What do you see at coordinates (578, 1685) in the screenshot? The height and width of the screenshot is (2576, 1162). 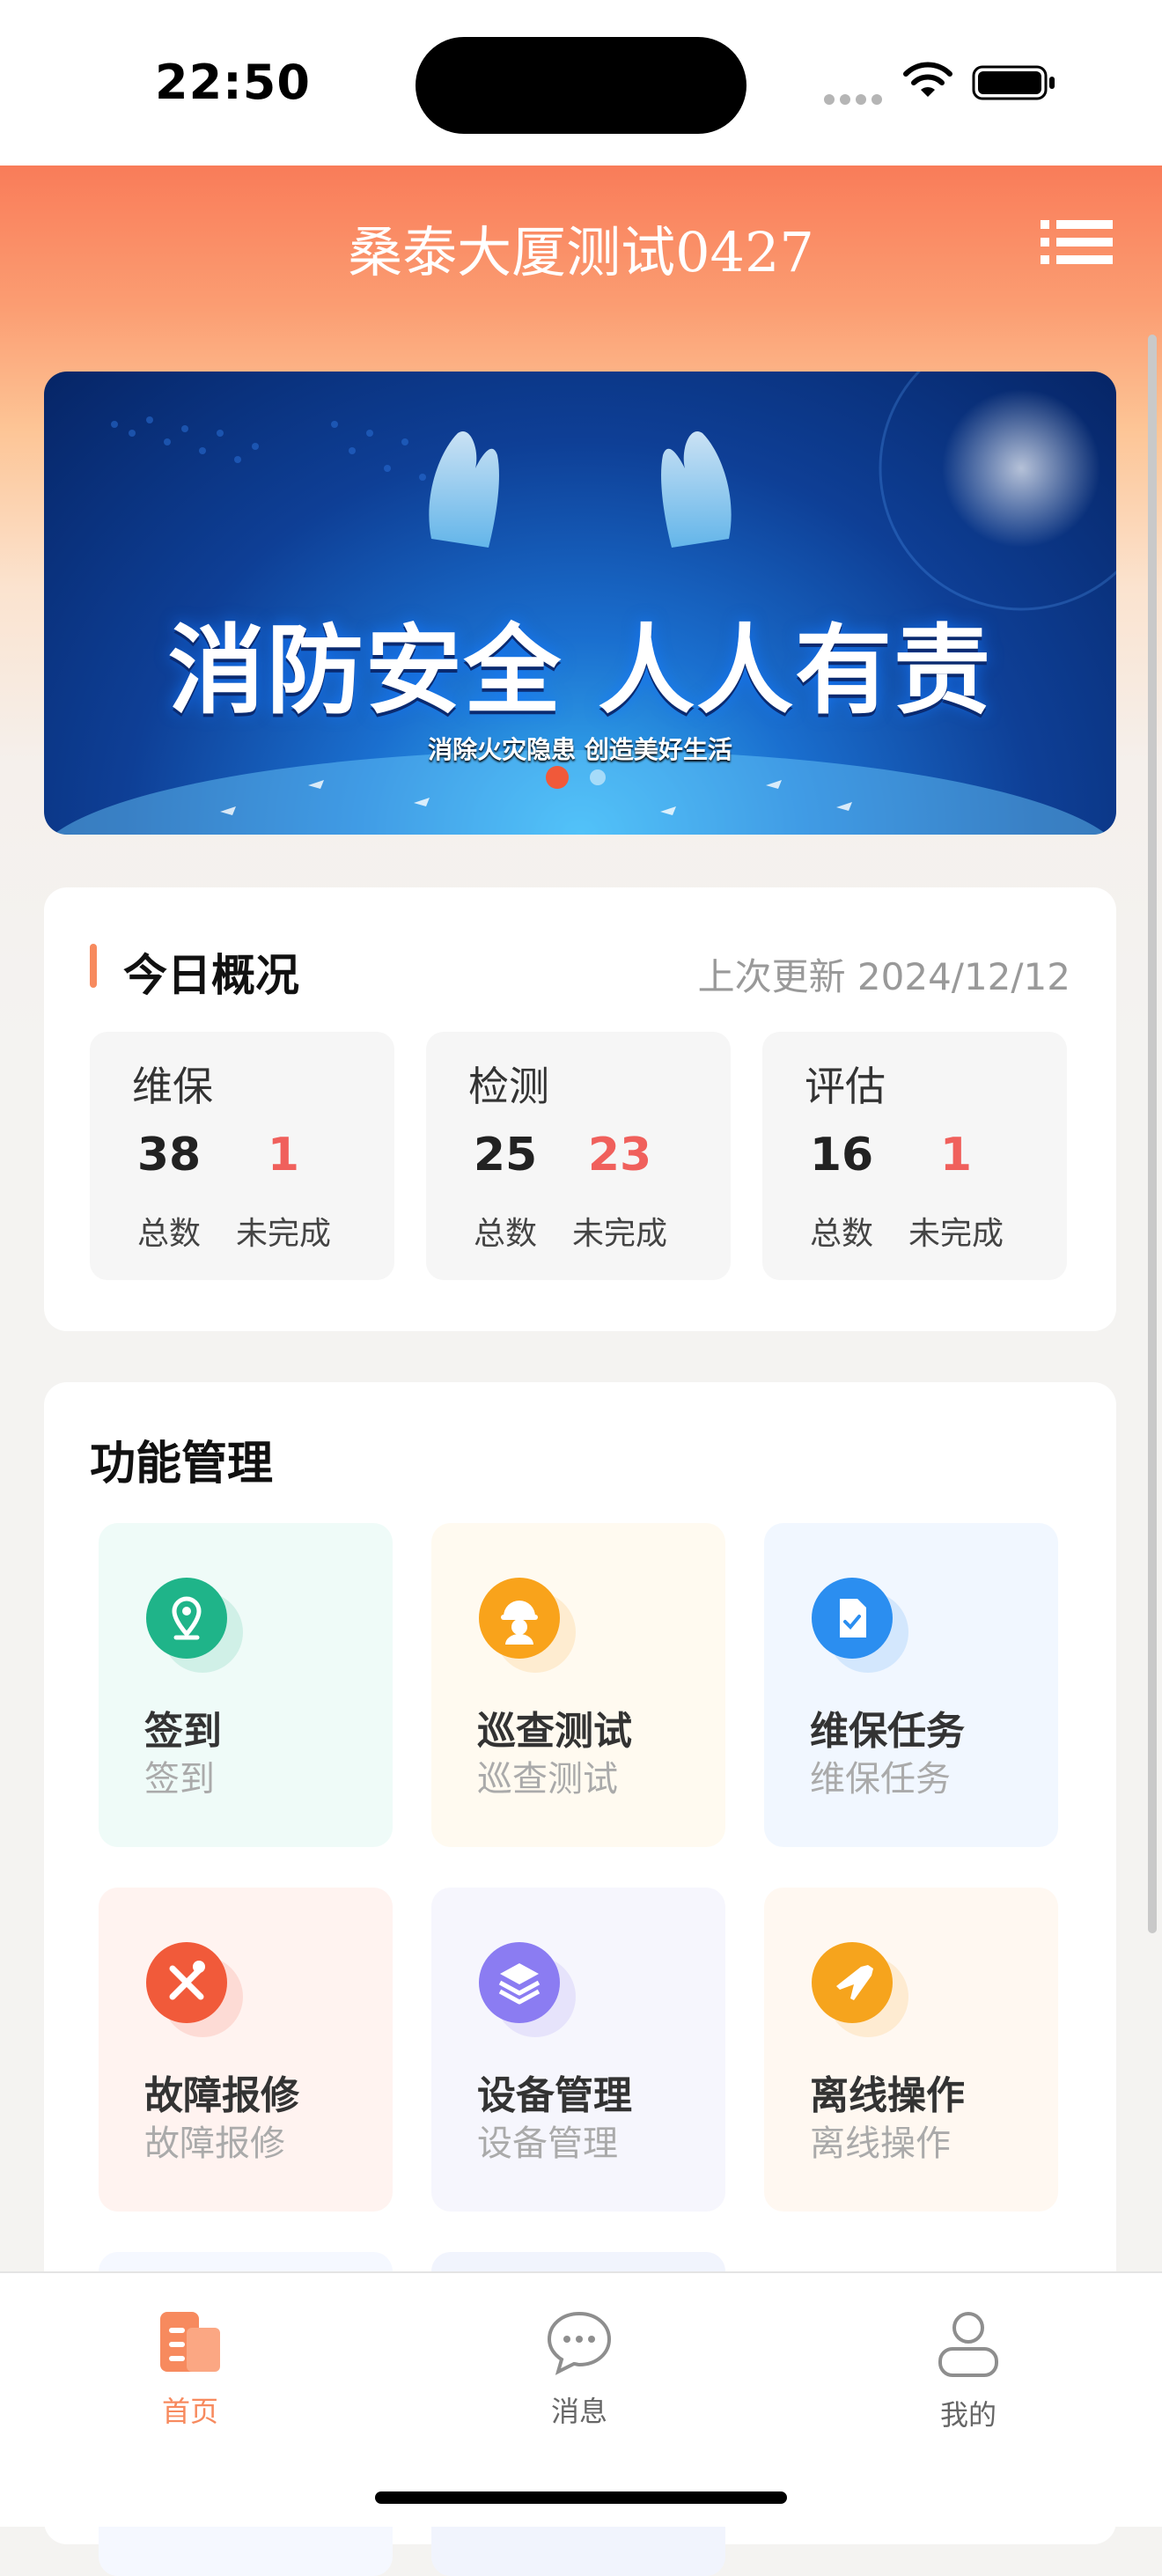 I see `feature-patrol-test: 巡查测试 巡查测试` at bounding box center [578, 1685].